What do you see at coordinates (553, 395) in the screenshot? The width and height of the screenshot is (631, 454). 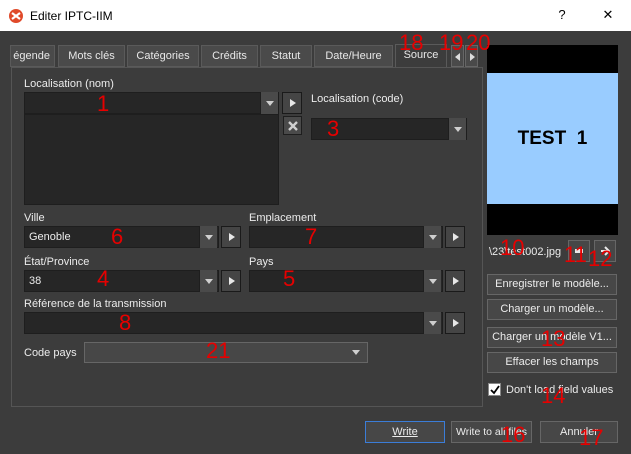 I see `annotation-14: 14` at bounding box center [553, 395].